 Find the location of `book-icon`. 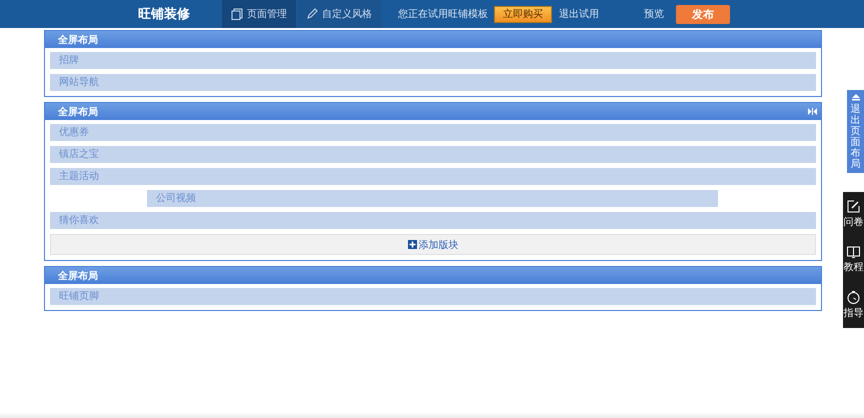

book-icon is located at coordinates (853, 252).